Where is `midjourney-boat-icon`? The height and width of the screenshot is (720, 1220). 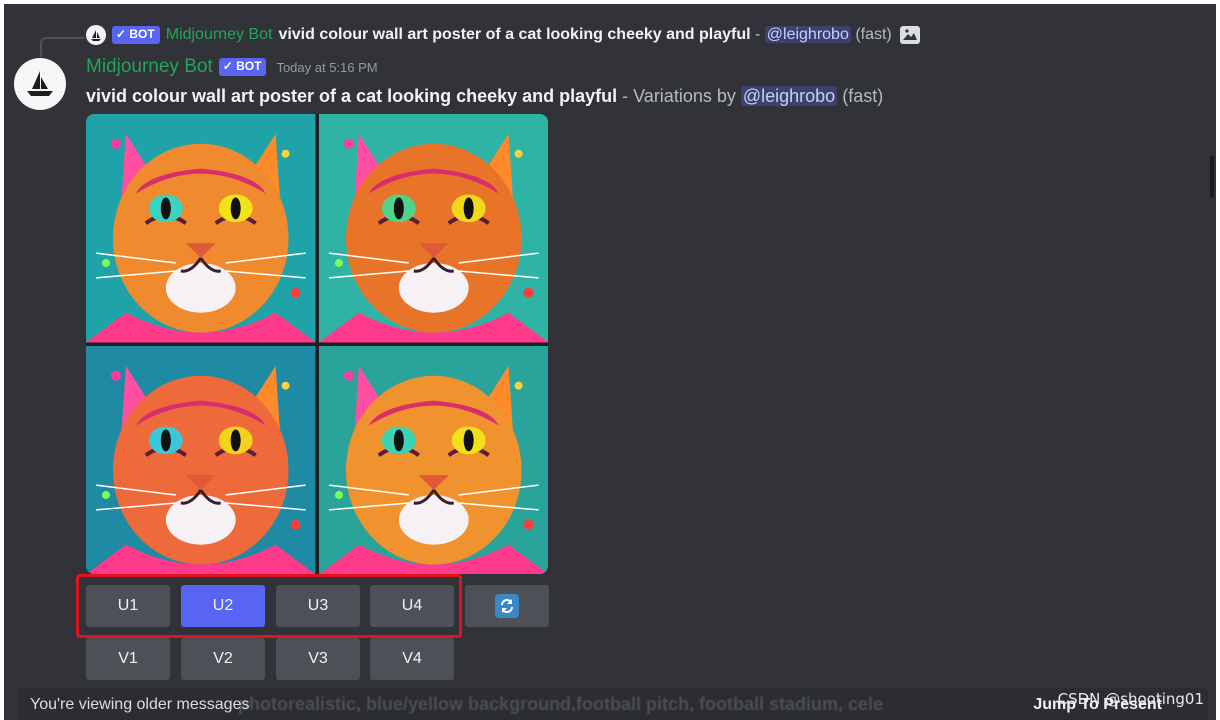 midjourney-boat-icon is located at coordinates (96, 35).